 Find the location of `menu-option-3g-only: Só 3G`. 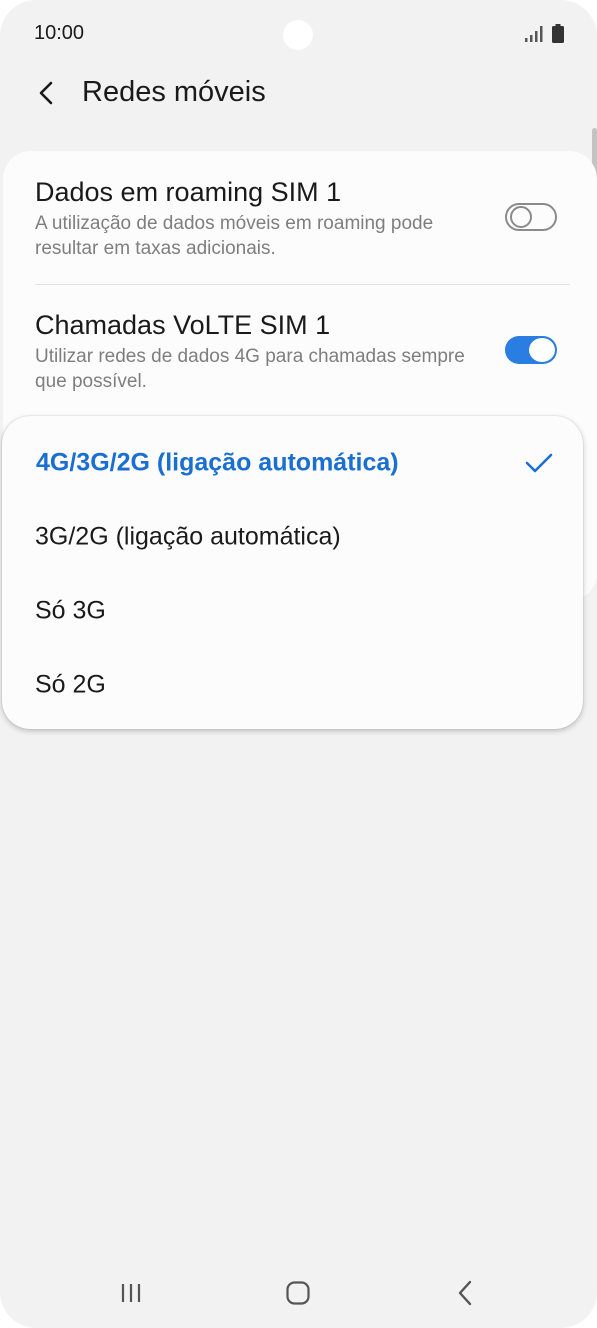

menu-option-3g-only: Só 3G is located at coordinates (292, 611).